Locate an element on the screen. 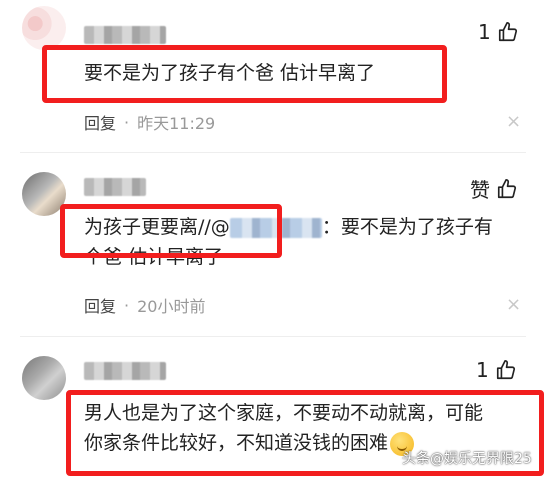  quoted-text: ：要不是为了孩子有 is located at coordinates (407, 227).